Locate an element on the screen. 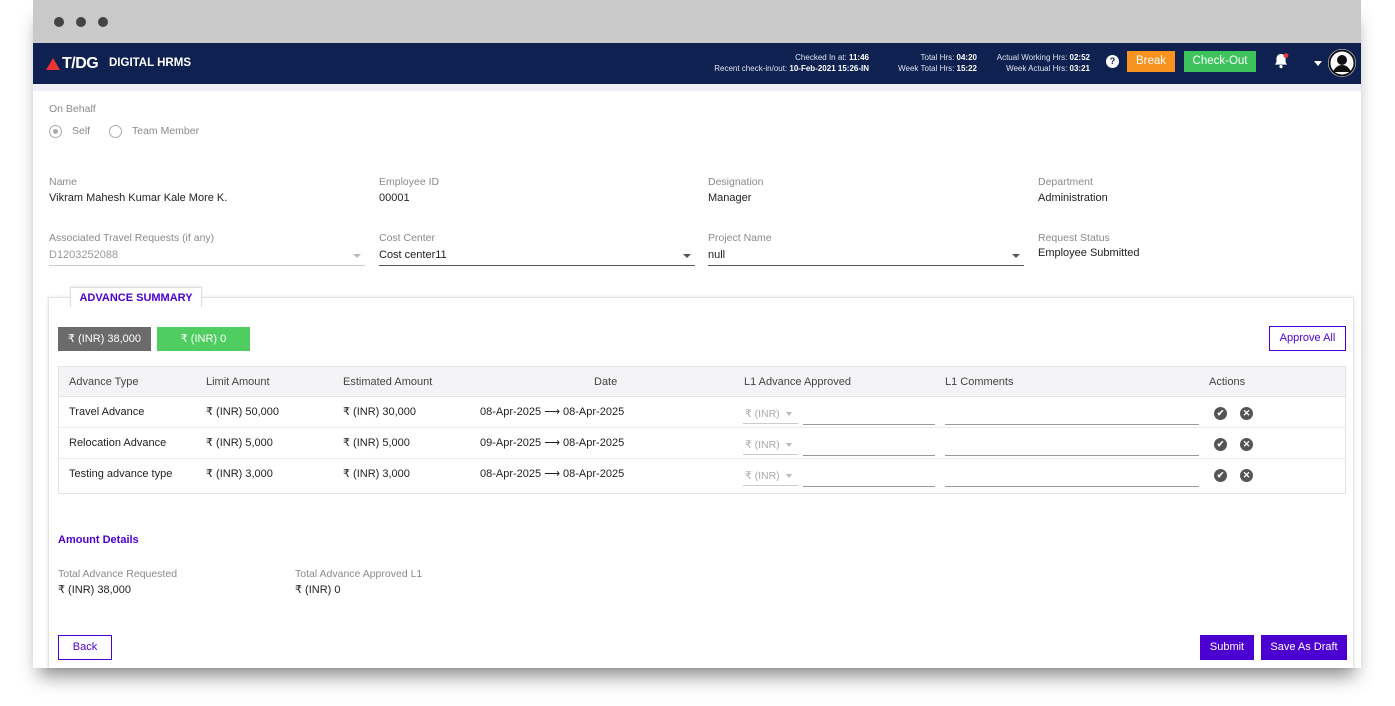  week-actual-value: 03:21 is located at coordinates (1079, 68).